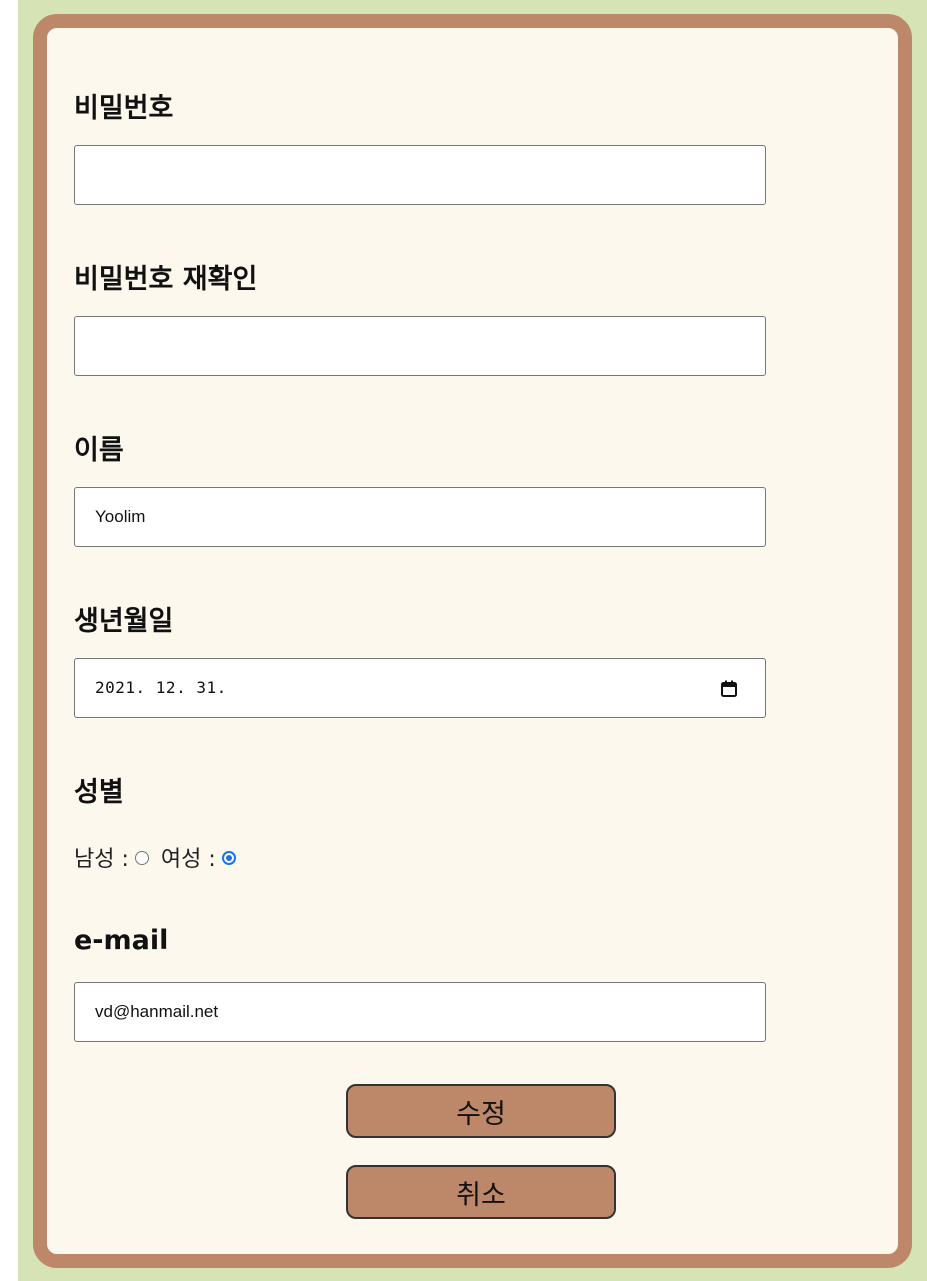 This screenshot has height=1281, width=927. What do you see at coordinates (729, 688) in the screenshot?
I see `calendar-icon` at bounding box center [729, 688].